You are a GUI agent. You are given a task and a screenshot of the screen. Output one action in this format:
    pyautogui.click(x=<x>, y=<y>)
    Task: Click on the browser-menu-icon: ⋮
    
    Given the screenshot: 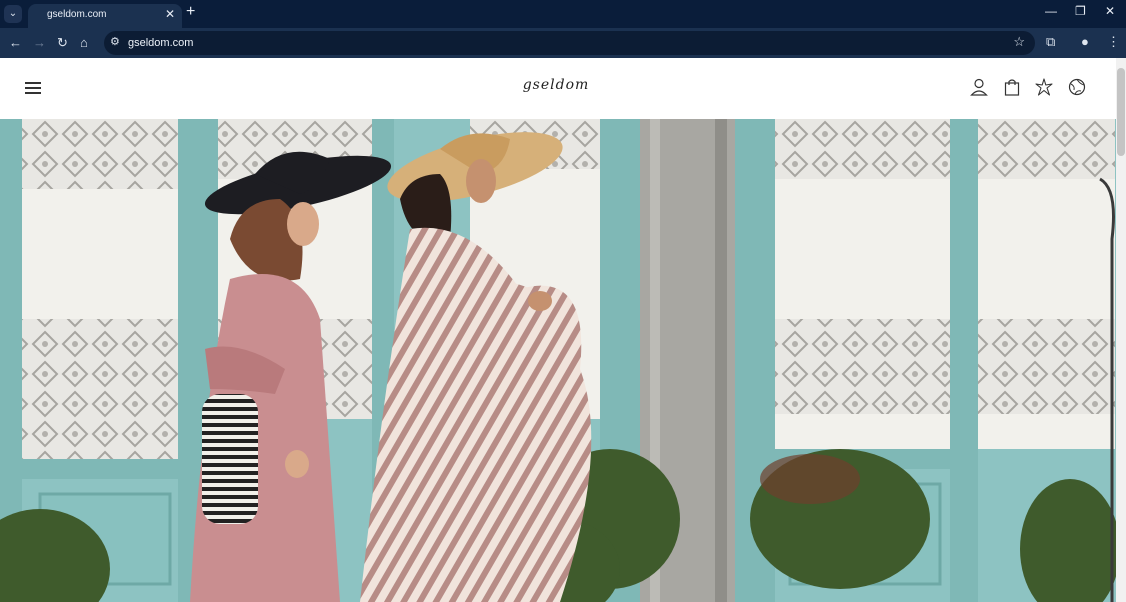 What is the action you would take?
    pyautogui.click(x=1113, y=42)
    